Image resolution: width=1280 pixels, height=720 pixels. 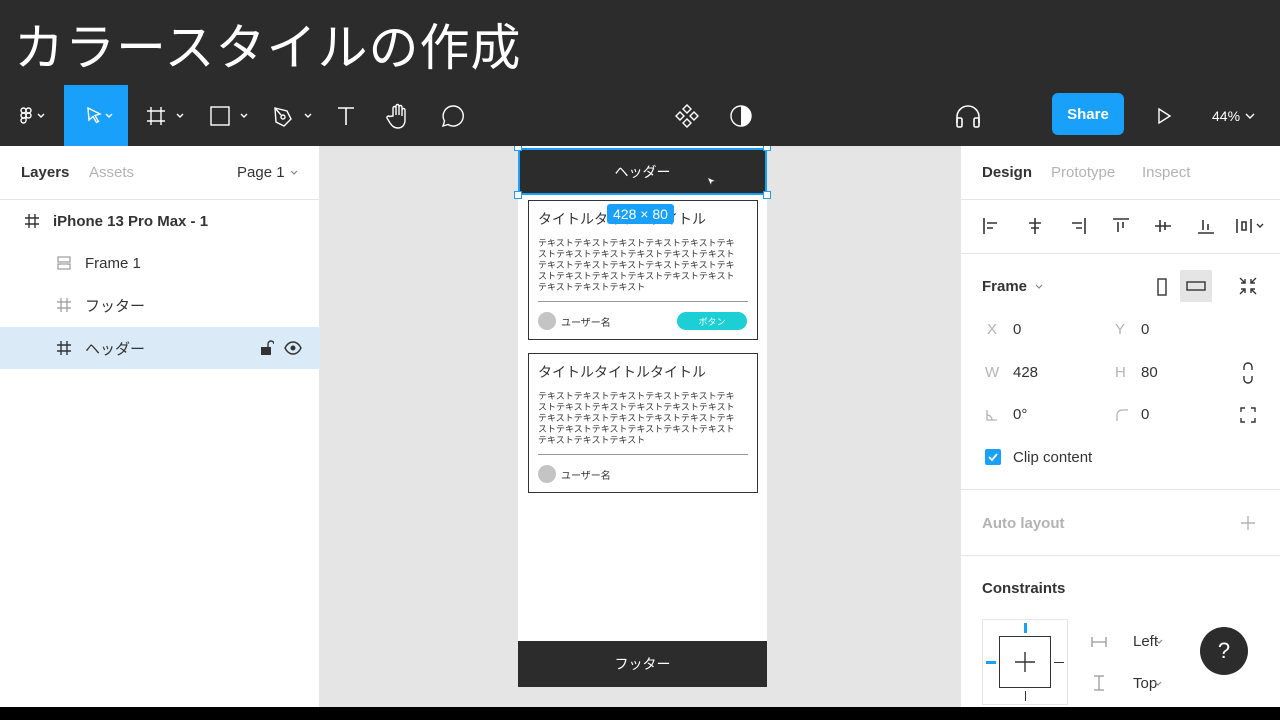 I want to click on corner-radius-field: 0, so click(x=1145, y=414).